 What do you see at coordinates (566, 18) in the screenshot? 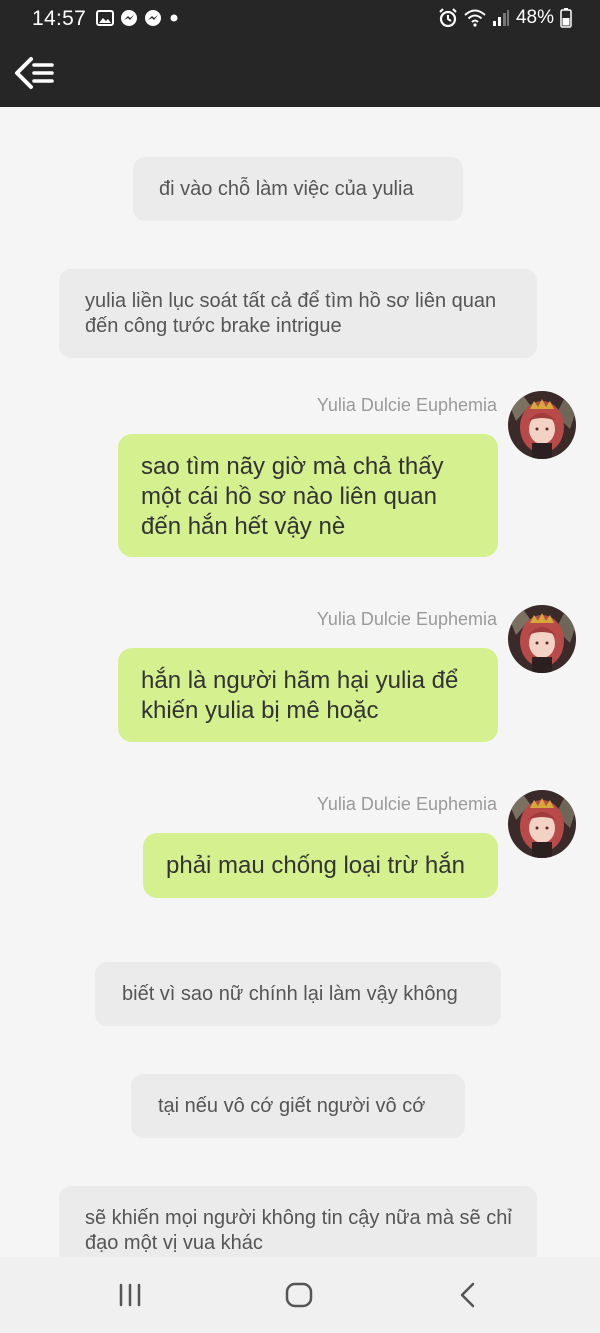
I see `battery-icon` at bounding box center [566, 18].